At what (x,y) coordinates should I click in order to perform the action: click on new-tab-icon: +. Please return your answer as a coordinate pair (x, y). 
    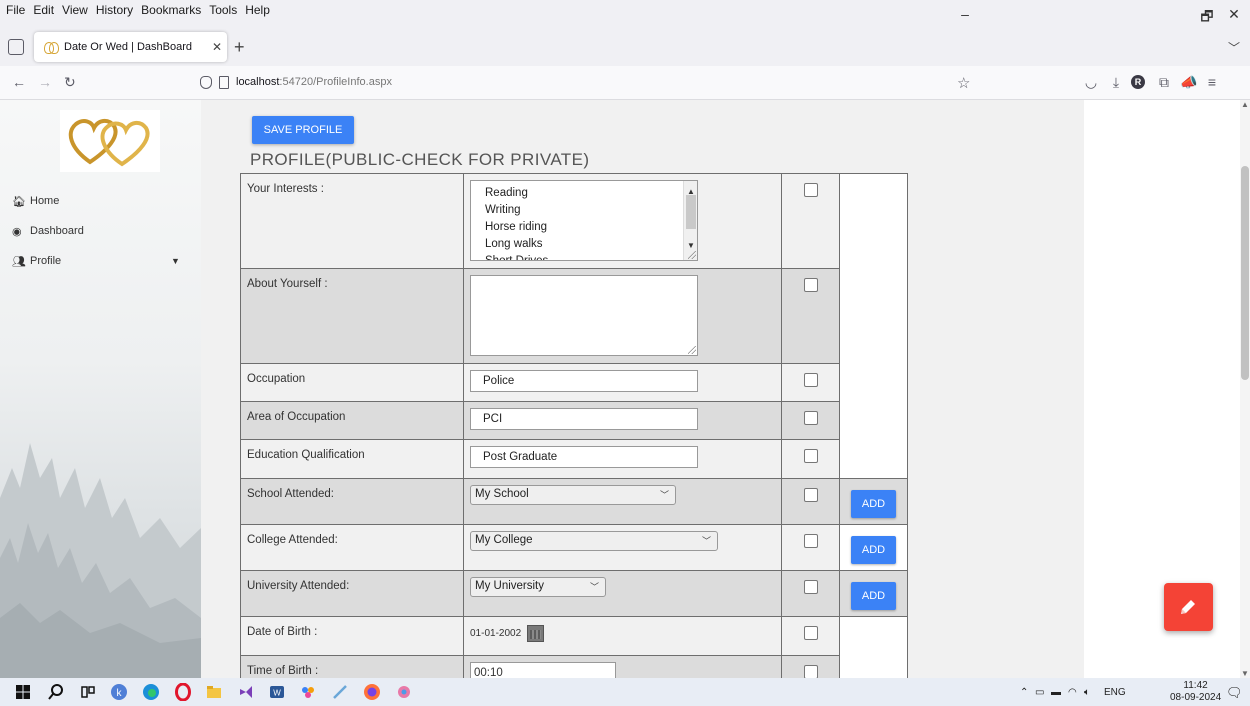
    Looking at the image, I should click on (239, 47).